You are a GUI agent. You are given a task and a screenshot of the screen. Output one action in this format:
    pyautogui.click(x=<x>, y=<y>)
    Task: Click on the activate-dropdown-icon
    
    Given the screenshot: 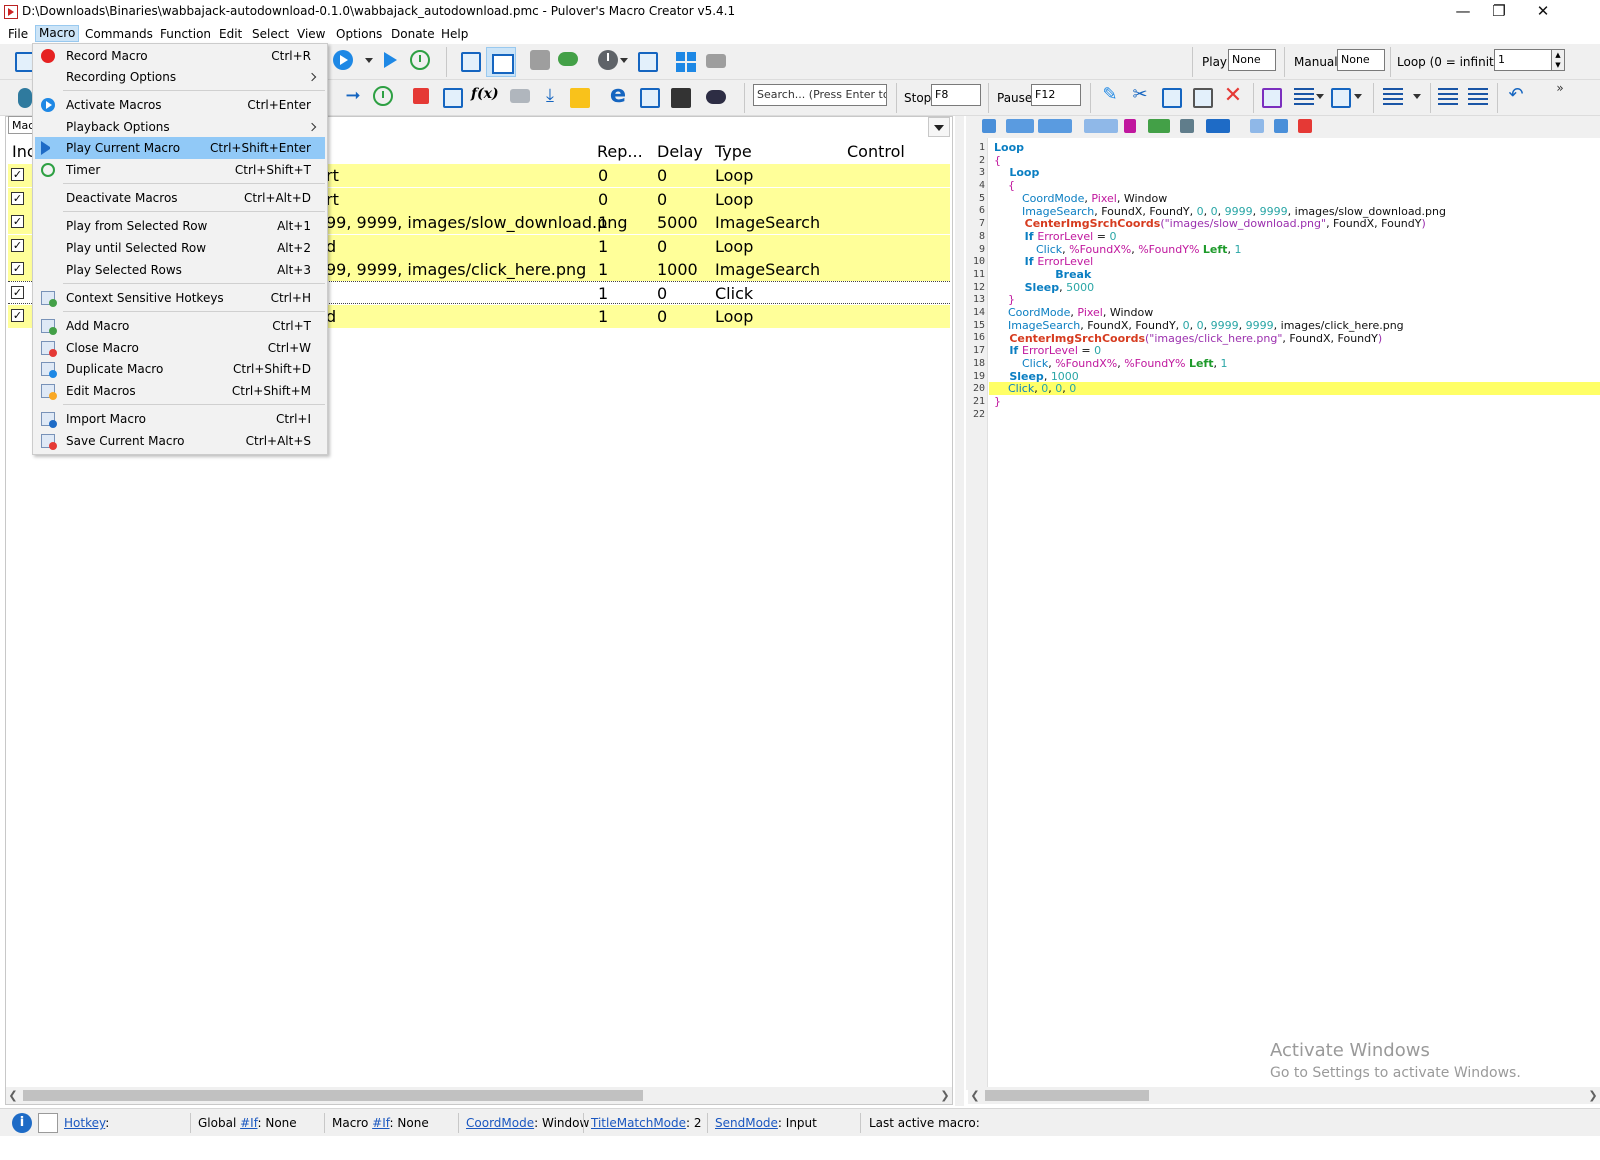 What is the action you would take?
    pyautogui.click(x=369, y=60)
    